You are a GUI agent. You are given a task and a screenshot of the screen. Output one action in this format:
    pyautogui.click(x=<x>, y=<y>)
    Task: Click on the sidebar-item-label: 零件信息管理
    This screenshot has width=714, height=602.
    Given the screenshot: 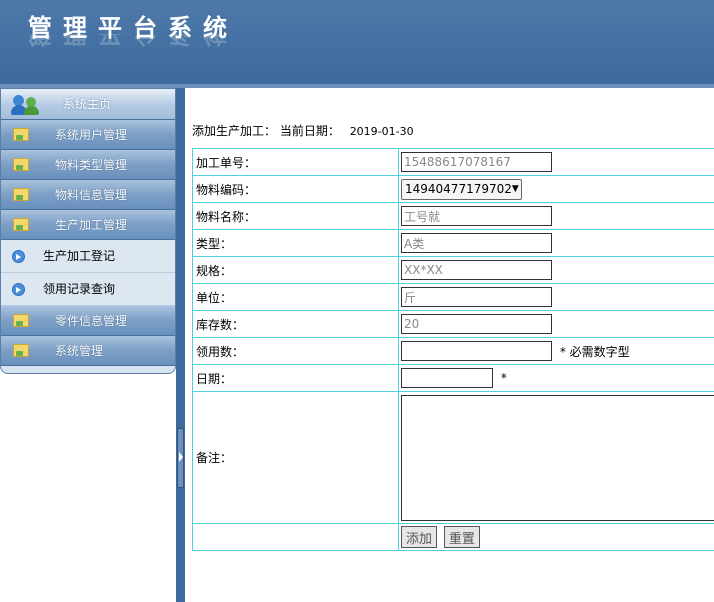 What is the action you would take?
    pyautogui.click(x=91, y=321)
    